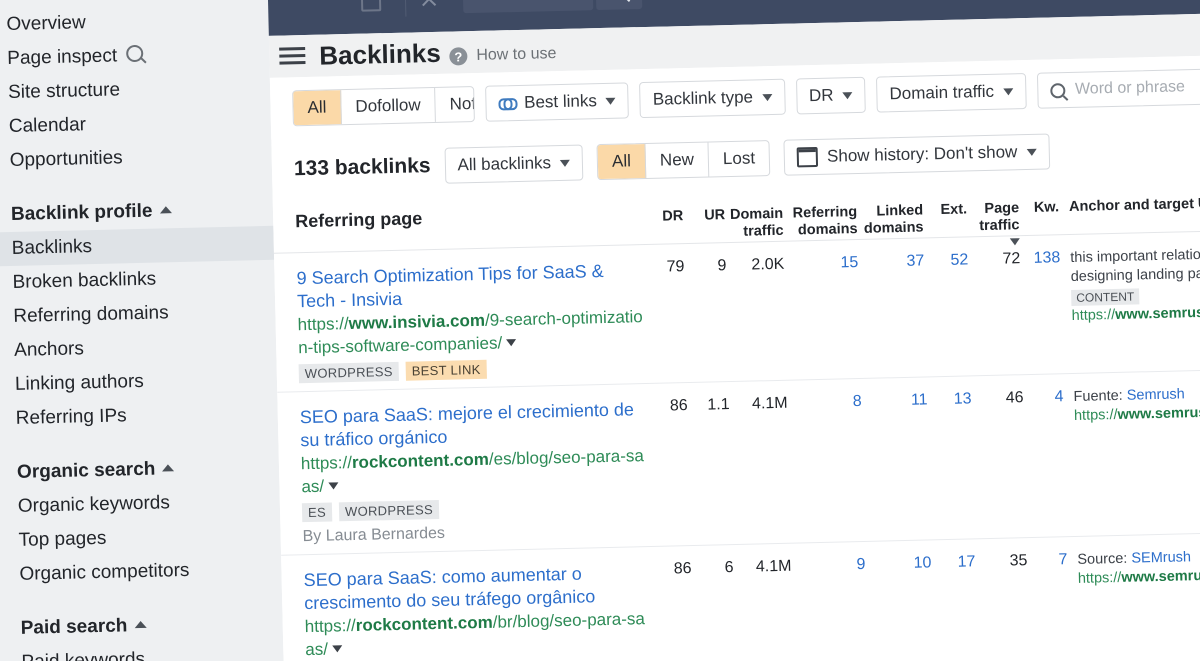  What do you see at coordinates (528, 7) in the screenshot?
I see `mode-selector-exact-url: Exact URL` at bounding box center [528, 7].